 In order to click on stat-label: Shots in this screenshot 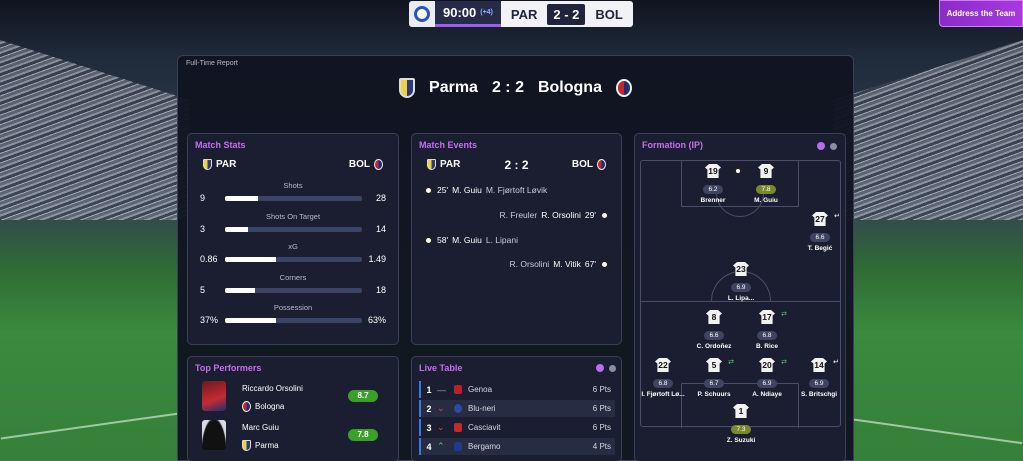, I will do `click(293, 185)`.